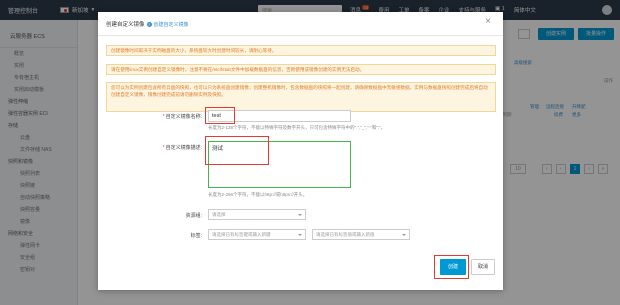 Image resolution: width=620 pixels, height=305 pixels. What do you see at coordinates (361, 234) in the screenshot?
I see `tag-value-select: 请选择已有标签值或输入新值` at bounding box center [361, 234].